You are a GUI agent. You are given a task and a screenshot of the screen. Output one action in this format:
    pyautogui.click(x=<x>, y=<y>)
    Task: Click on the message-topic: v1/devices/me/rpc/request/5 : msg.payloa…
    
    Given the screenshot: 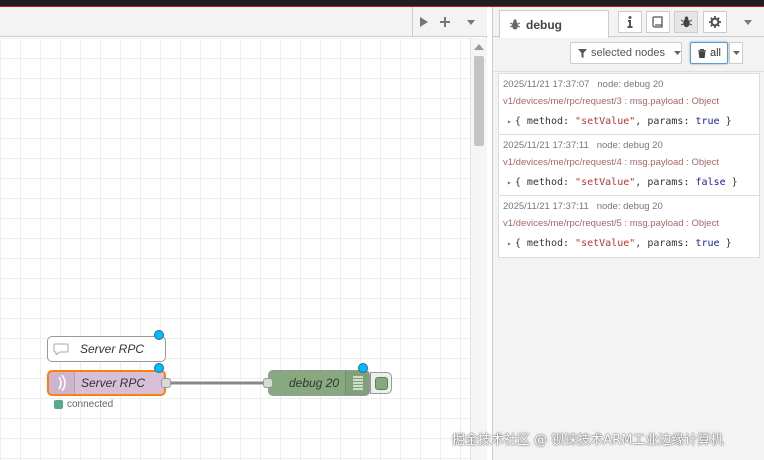 What is the action you would take?
    pyautogui.click(x=611, y=223)
    